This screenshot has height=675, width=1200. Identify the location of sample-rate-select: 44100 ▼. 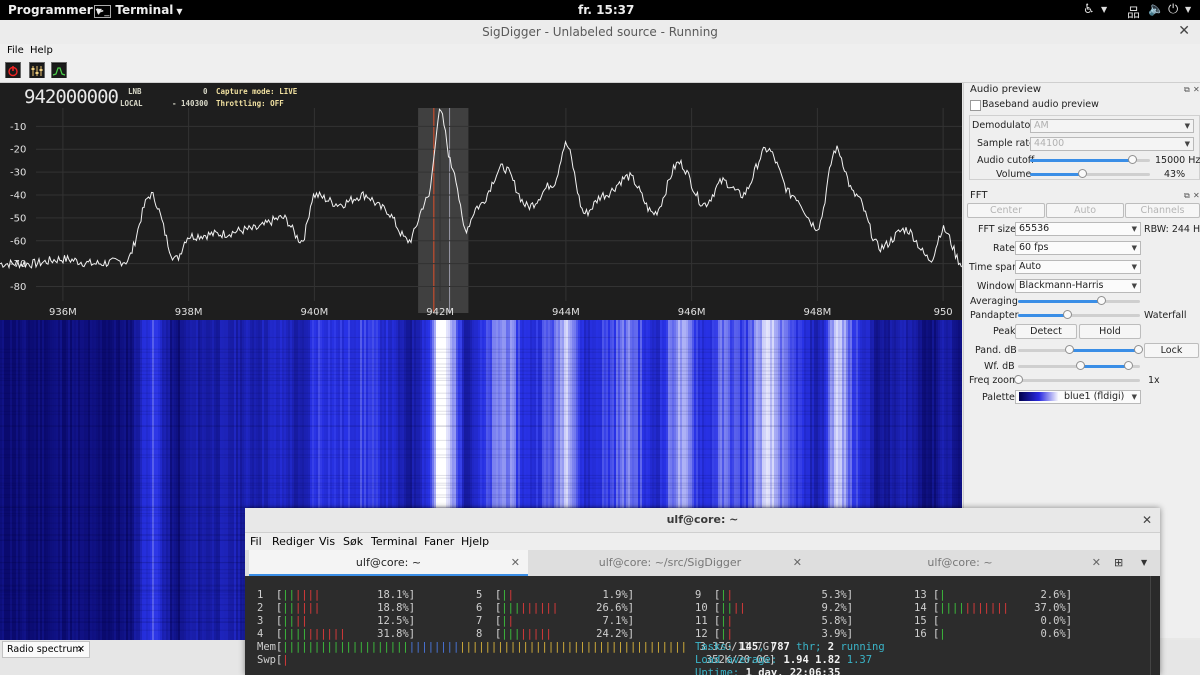
(1112, 144).